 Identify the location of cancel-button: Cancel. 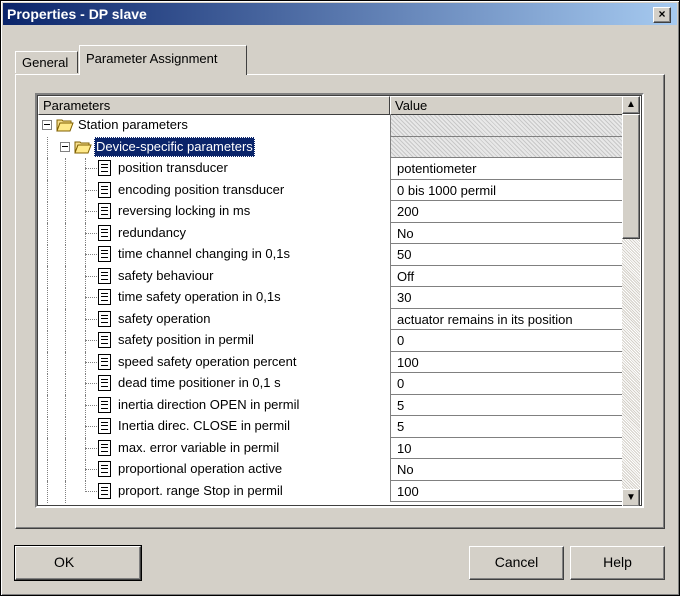
(516, 563).